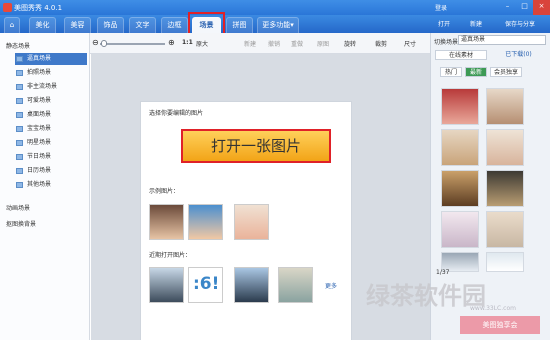  Describe the element at coordinates (176, 113) in the screenshot. I see `card-heading: 选择你要编辑的图片` at that location.